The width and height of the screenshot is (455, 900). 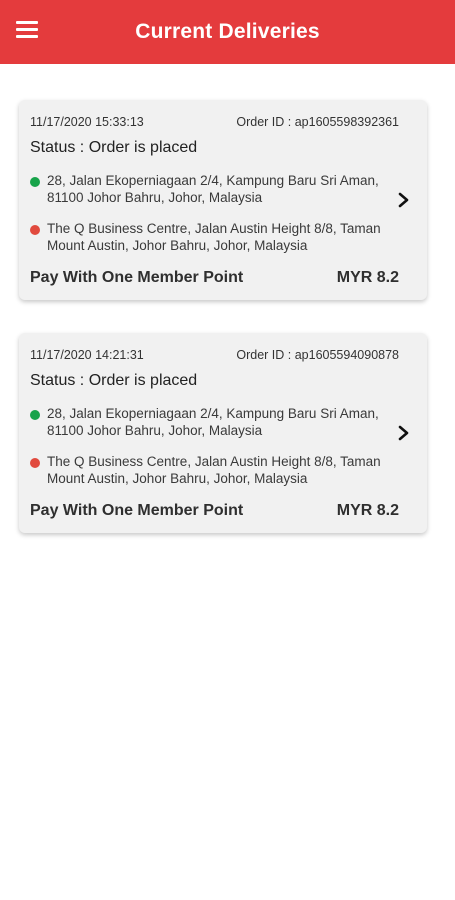 I want to click on app-bar: Current Deliveries, so click(x=227, y=32).